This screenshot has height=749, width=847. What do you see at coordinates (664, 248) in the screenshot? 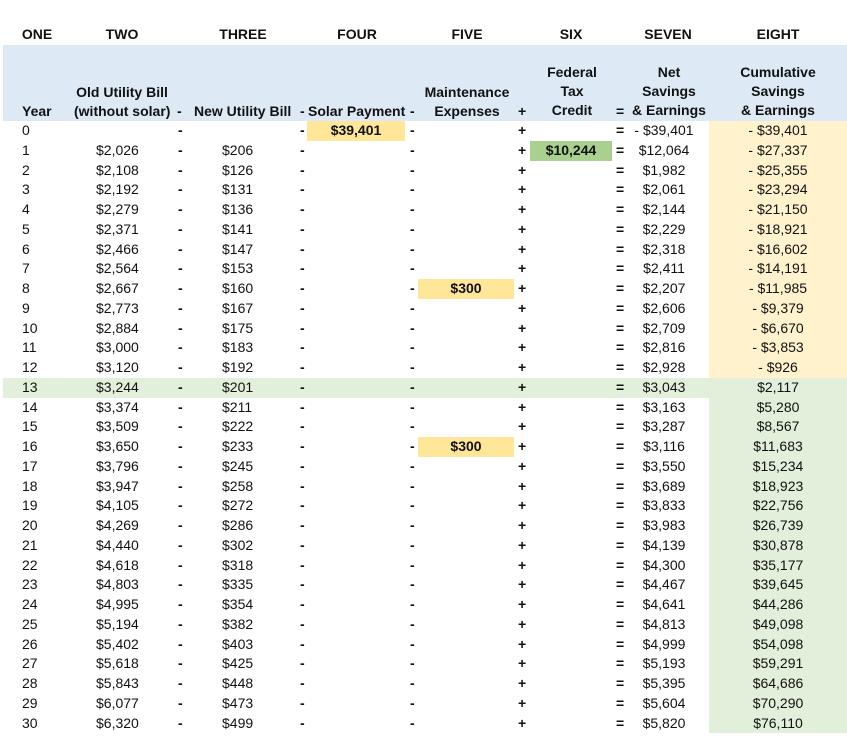
I see `net-savings-cell: $2,318` at bounding box center [664, 248].